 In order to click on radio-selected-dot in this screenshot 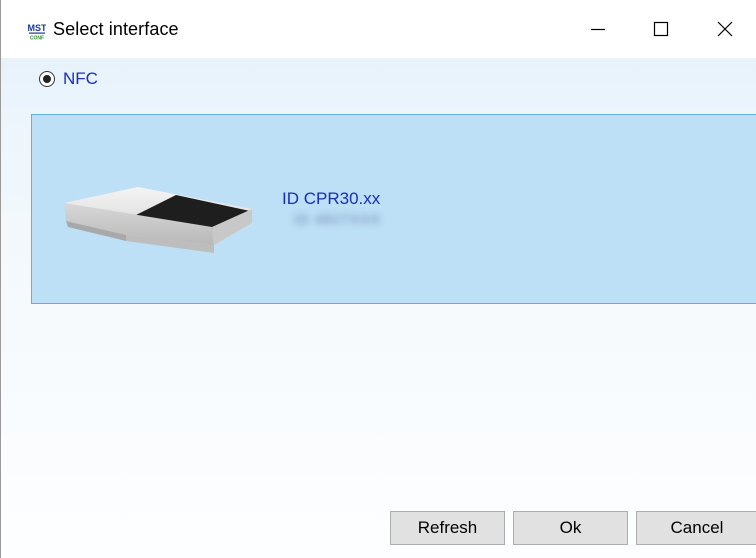, I will do `click(47, 79)`.